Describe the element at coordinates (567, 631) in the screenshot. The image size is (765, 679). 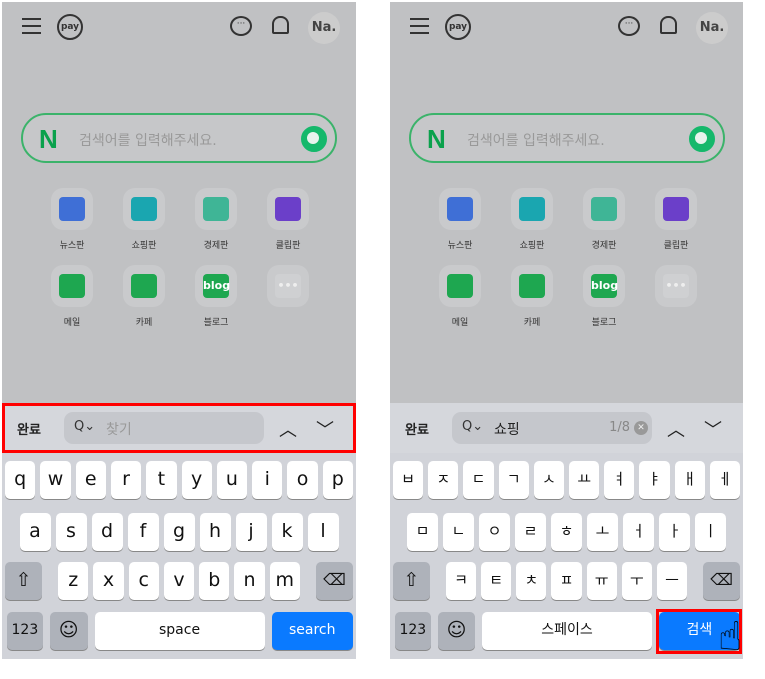
I see `space-key: 스페이스` at that location.